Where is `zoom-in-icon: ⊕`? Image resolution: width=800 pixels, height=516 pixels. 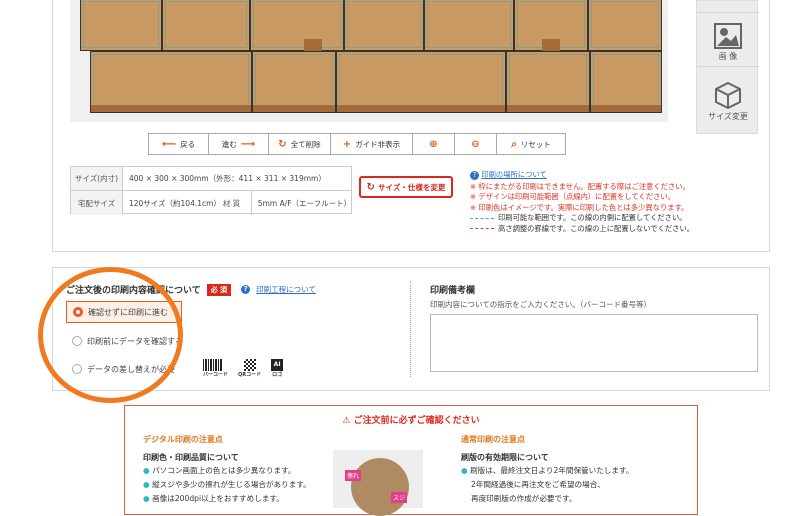
zoom-in-icon: ⊕ is located at coordinates (433, 144).